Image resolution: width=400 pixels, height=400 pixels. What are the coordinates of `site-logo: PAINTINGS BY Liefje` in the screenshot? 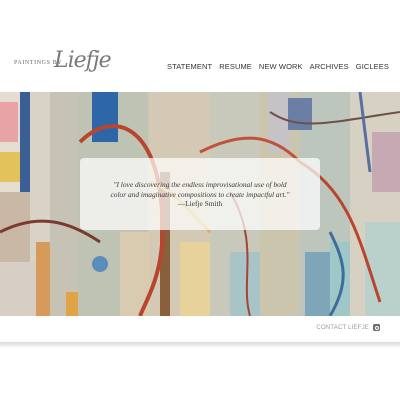 It's located at (63, 68).